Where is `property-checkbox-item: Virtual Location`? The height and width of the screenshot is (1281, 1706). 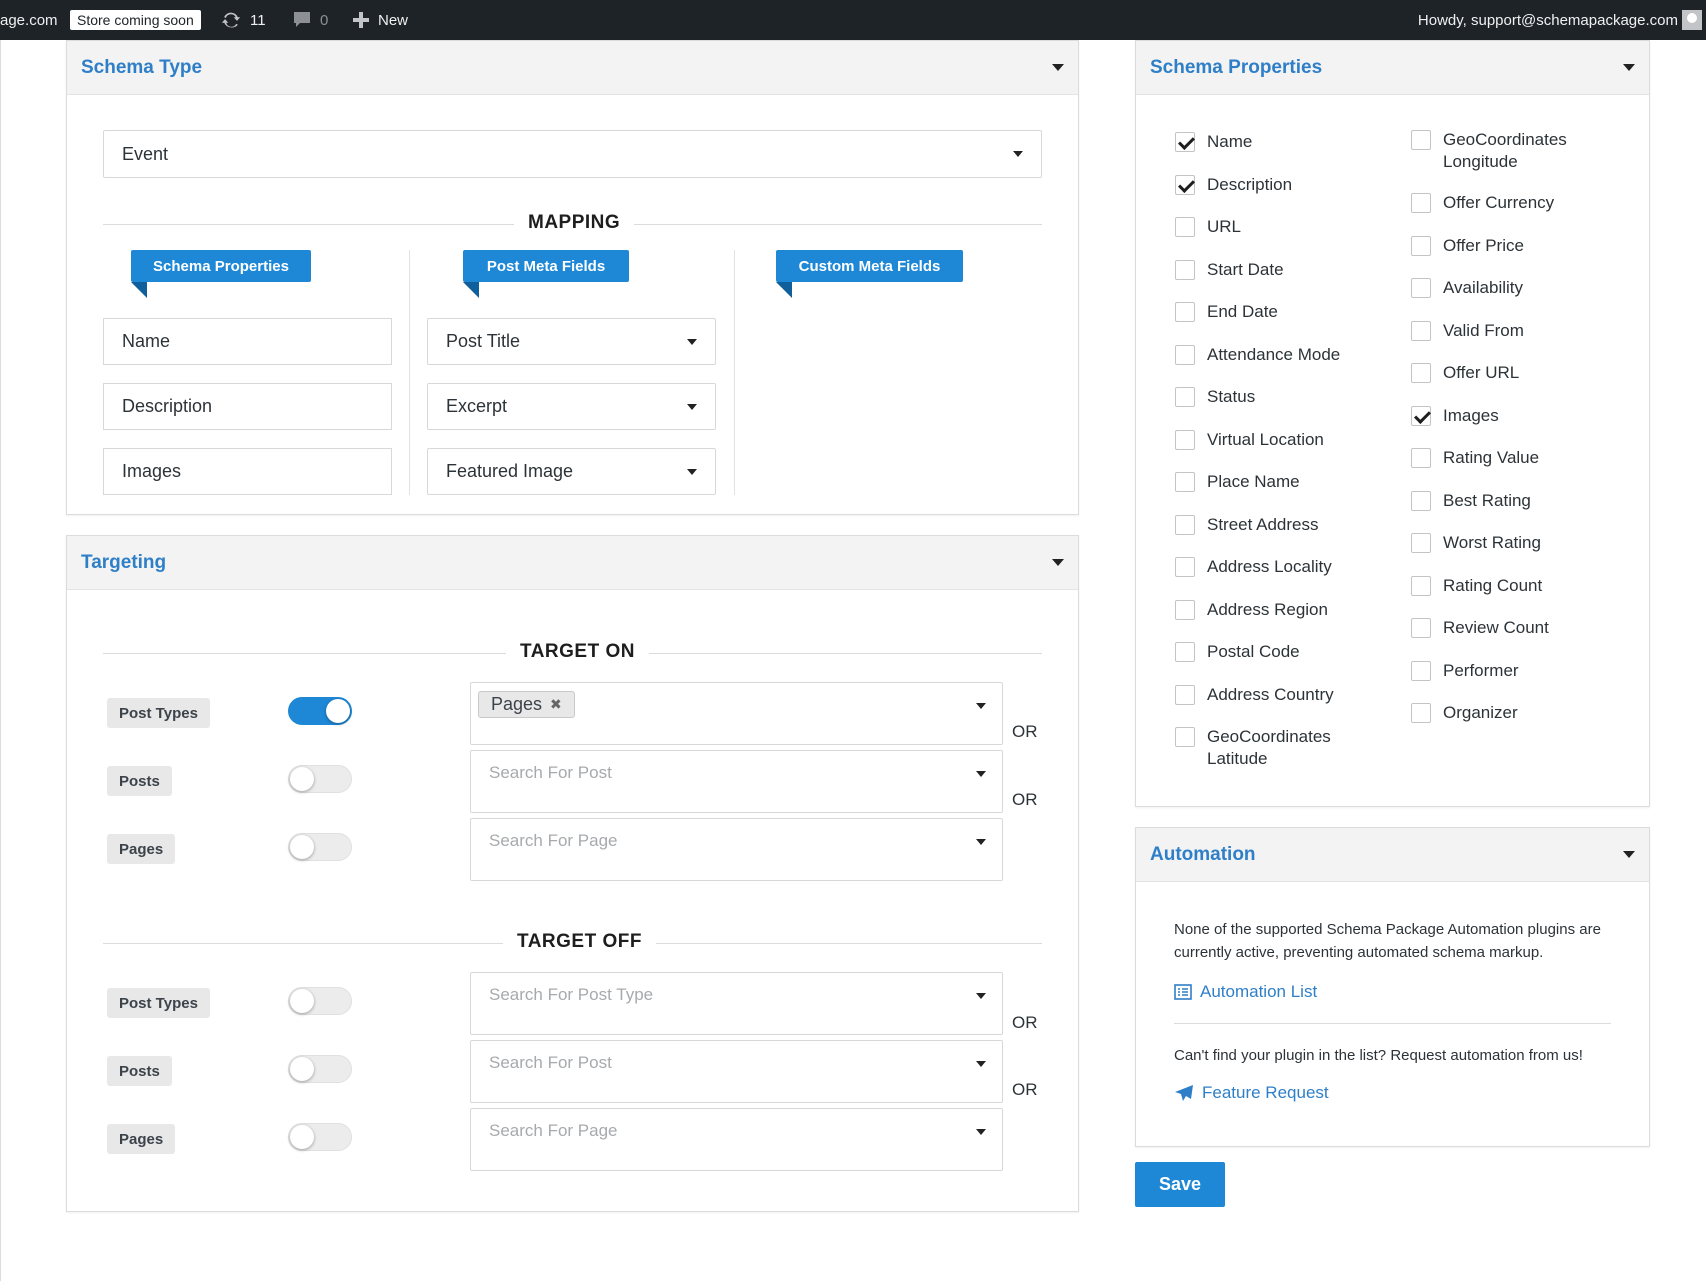 property-checkbox-item: Virtual Location is located at coordinates (1249, 440).